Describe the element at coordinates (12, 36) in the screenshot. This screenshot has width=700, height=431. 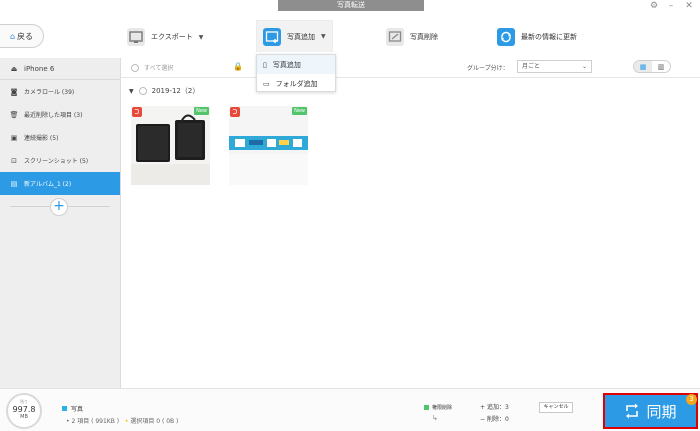
I see `home-icon: ⌂` at that location.